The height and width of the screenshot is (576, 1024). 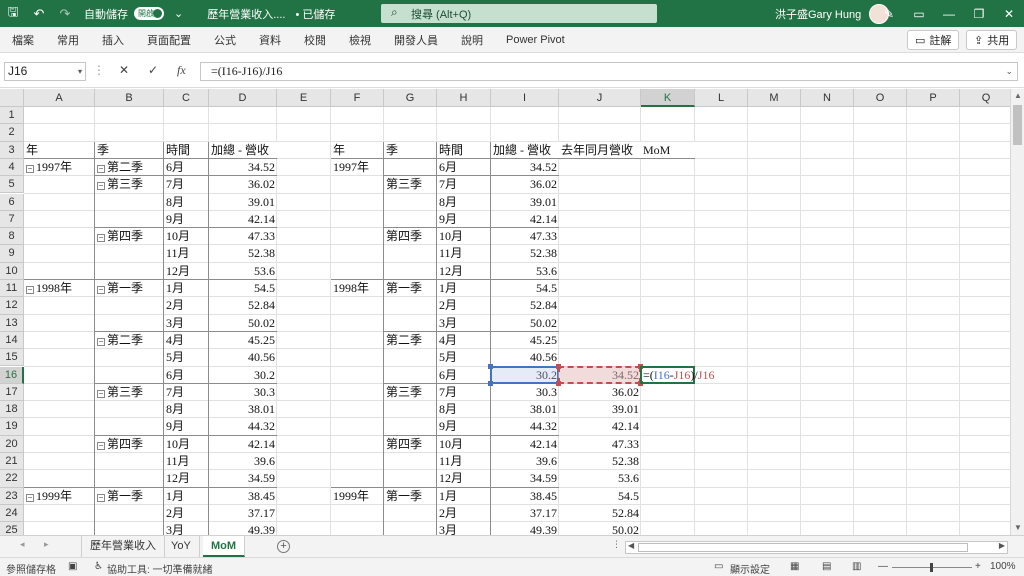 I want to click on table-month-cell: 4月, so click(x=464, y=340).